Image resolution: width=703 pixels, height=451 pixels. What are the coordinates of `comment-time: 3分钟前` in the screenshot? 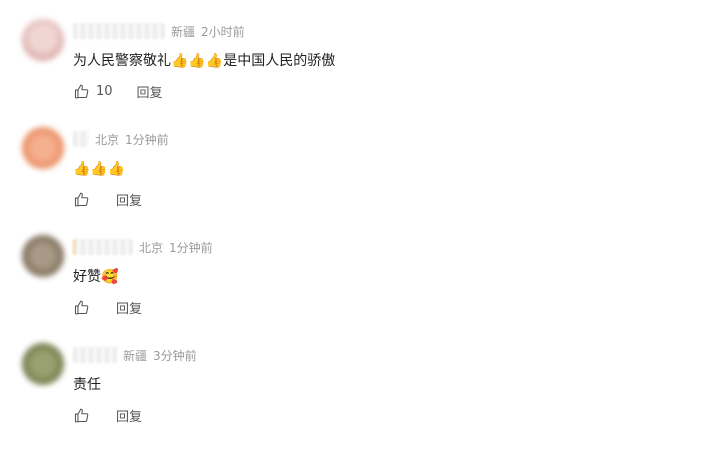 It's located at (175, 355).